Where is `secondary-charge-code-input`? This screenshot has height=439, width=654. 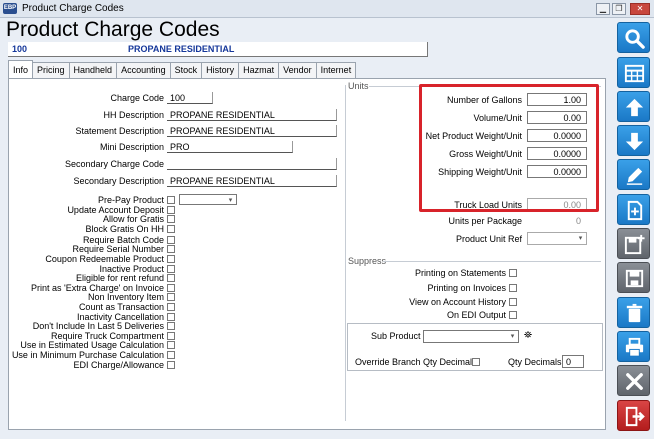
secondary-charge-code-input is located at coordinates (252, 164).